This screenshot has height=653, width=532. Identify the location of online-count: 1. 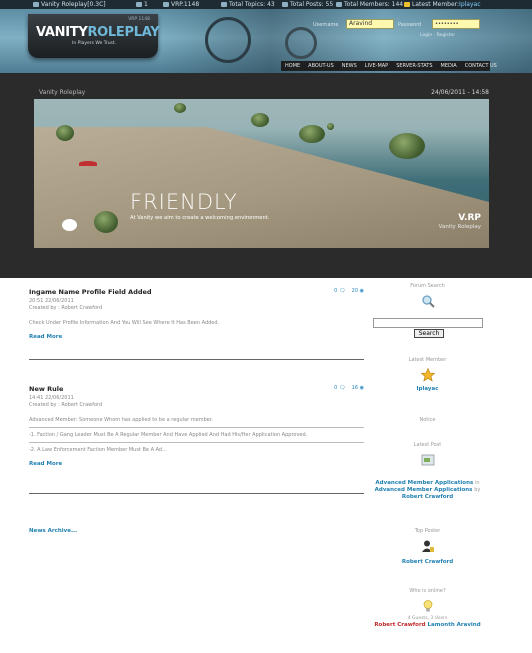
(142, 4).